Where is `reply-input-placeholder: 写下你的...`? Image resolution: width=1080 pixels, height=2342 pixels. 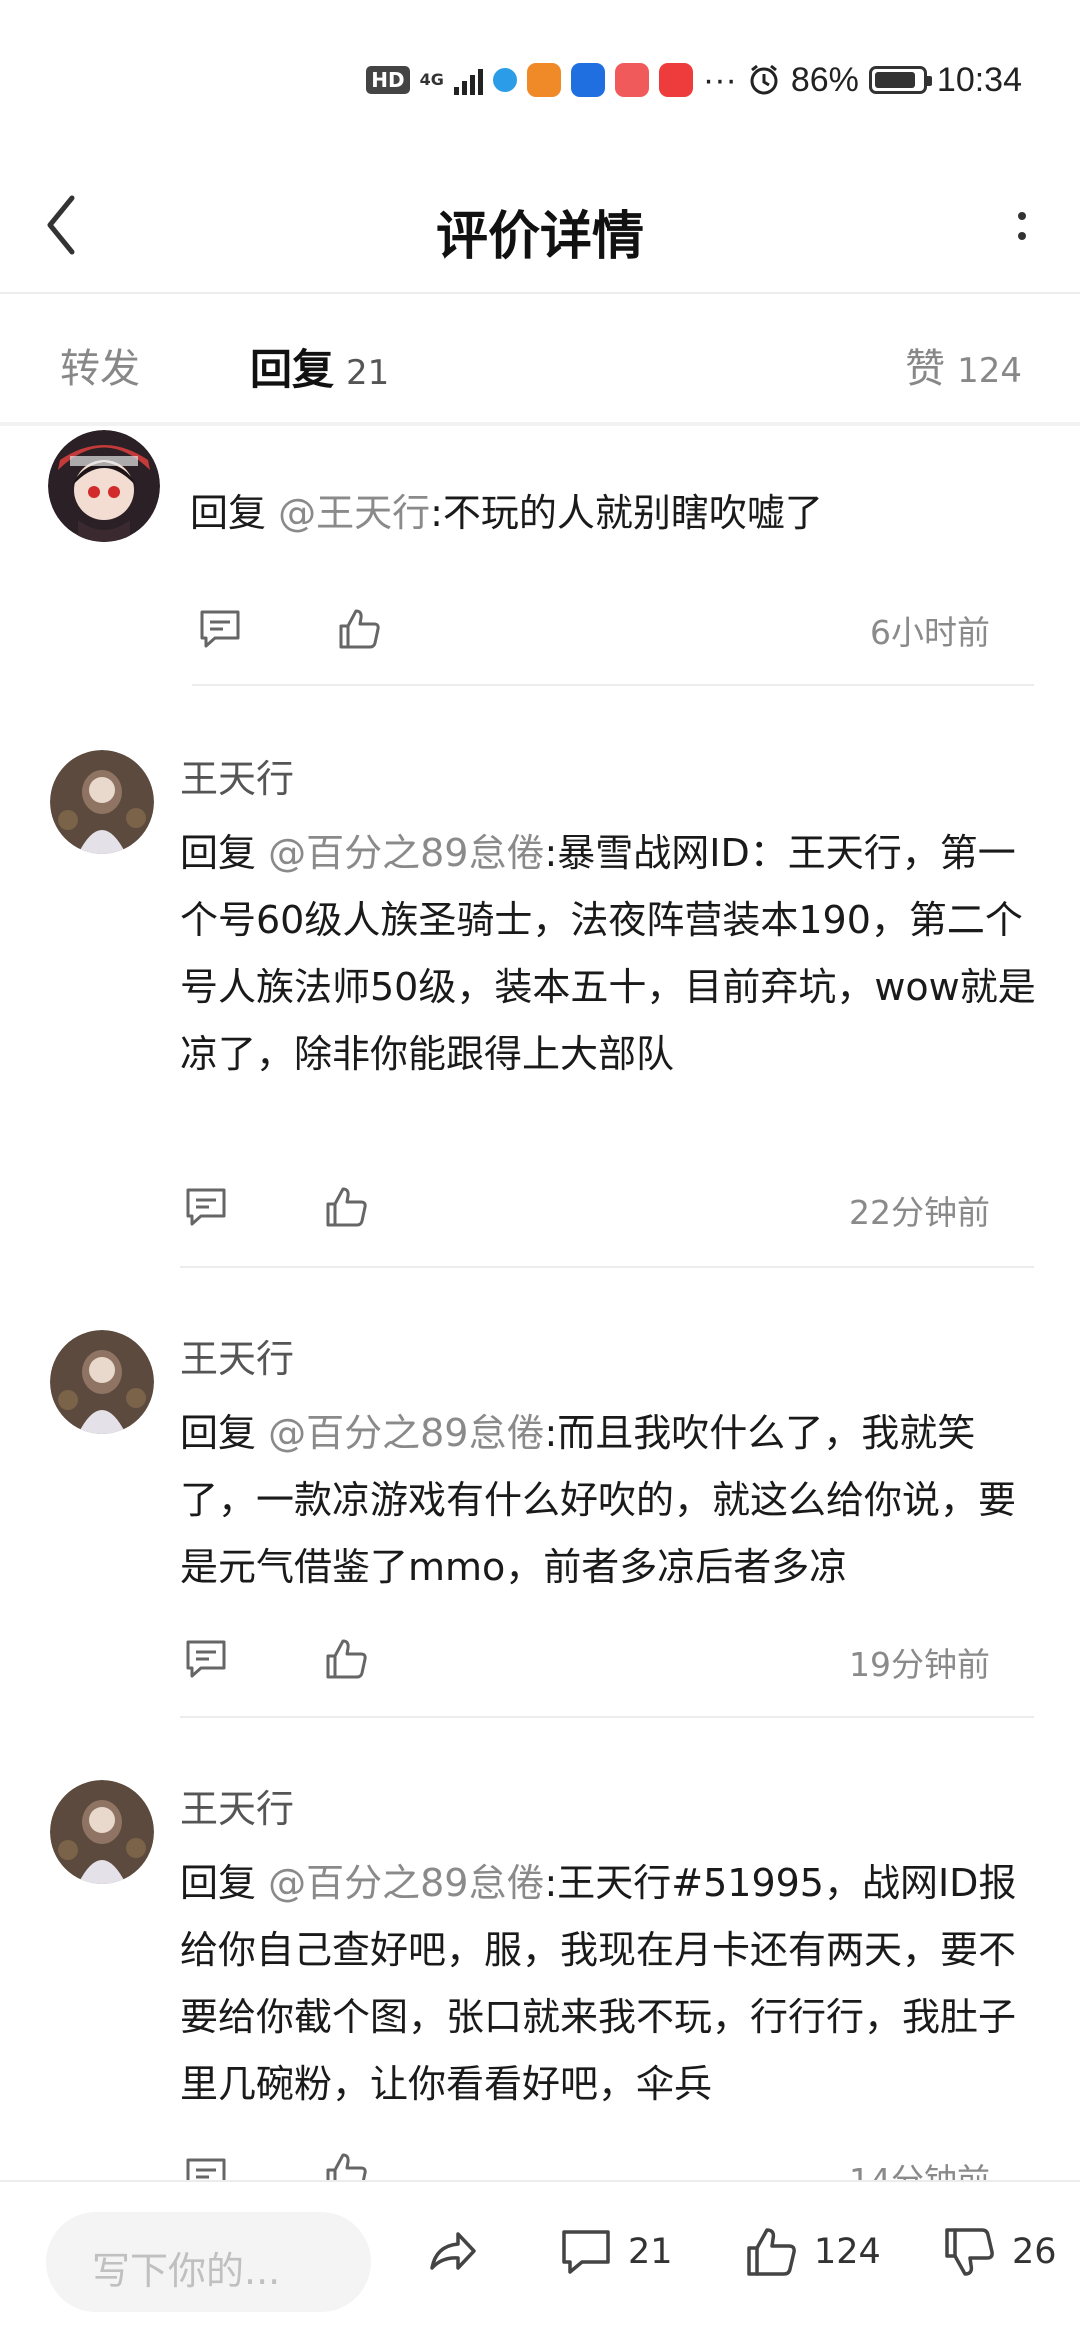
reply-input-placeholder: 写下你的... is located at coordinates (186, 2271).